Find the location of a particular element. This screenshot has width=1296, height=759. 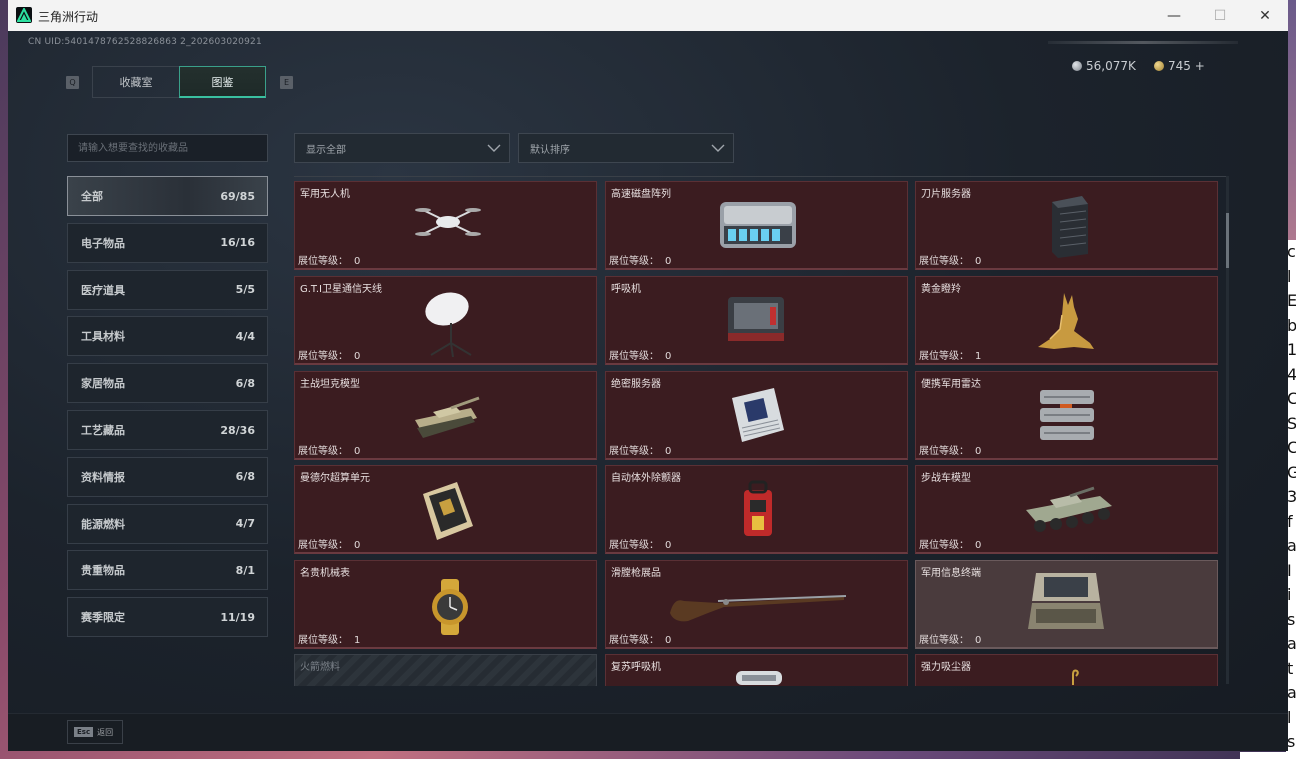

item-name: 曼德尔超算单元 is located at coordinates (335, 478).